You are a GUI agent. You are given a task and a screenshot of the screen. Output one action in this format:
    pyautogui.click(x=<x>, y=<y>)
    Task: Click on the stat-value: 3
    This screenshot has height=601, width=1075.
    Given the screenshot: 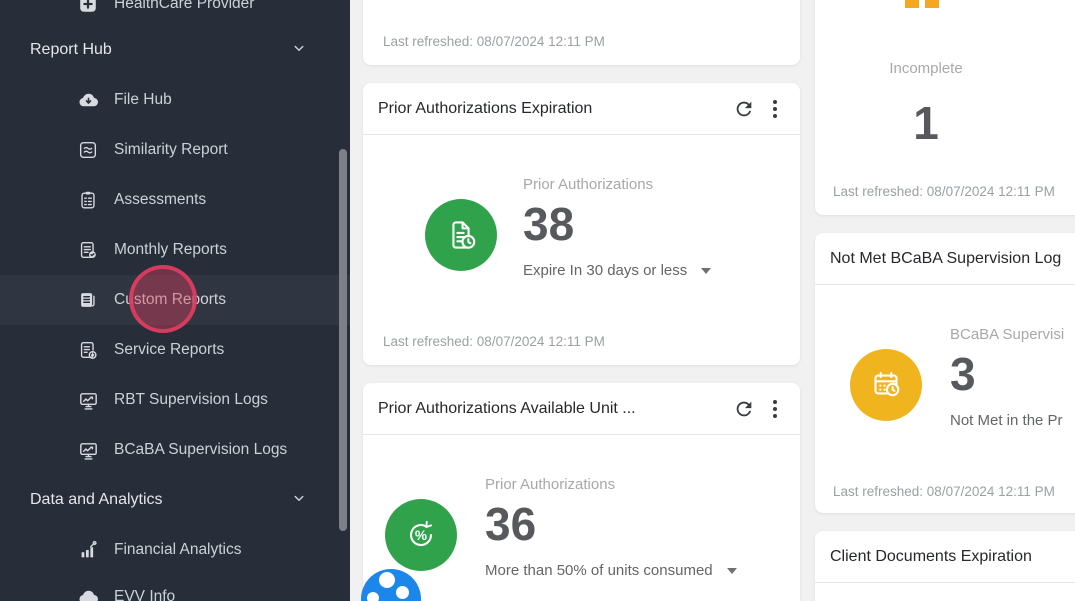 What is the action you would take?
    pyautogui.click(x=963, y=374)
    